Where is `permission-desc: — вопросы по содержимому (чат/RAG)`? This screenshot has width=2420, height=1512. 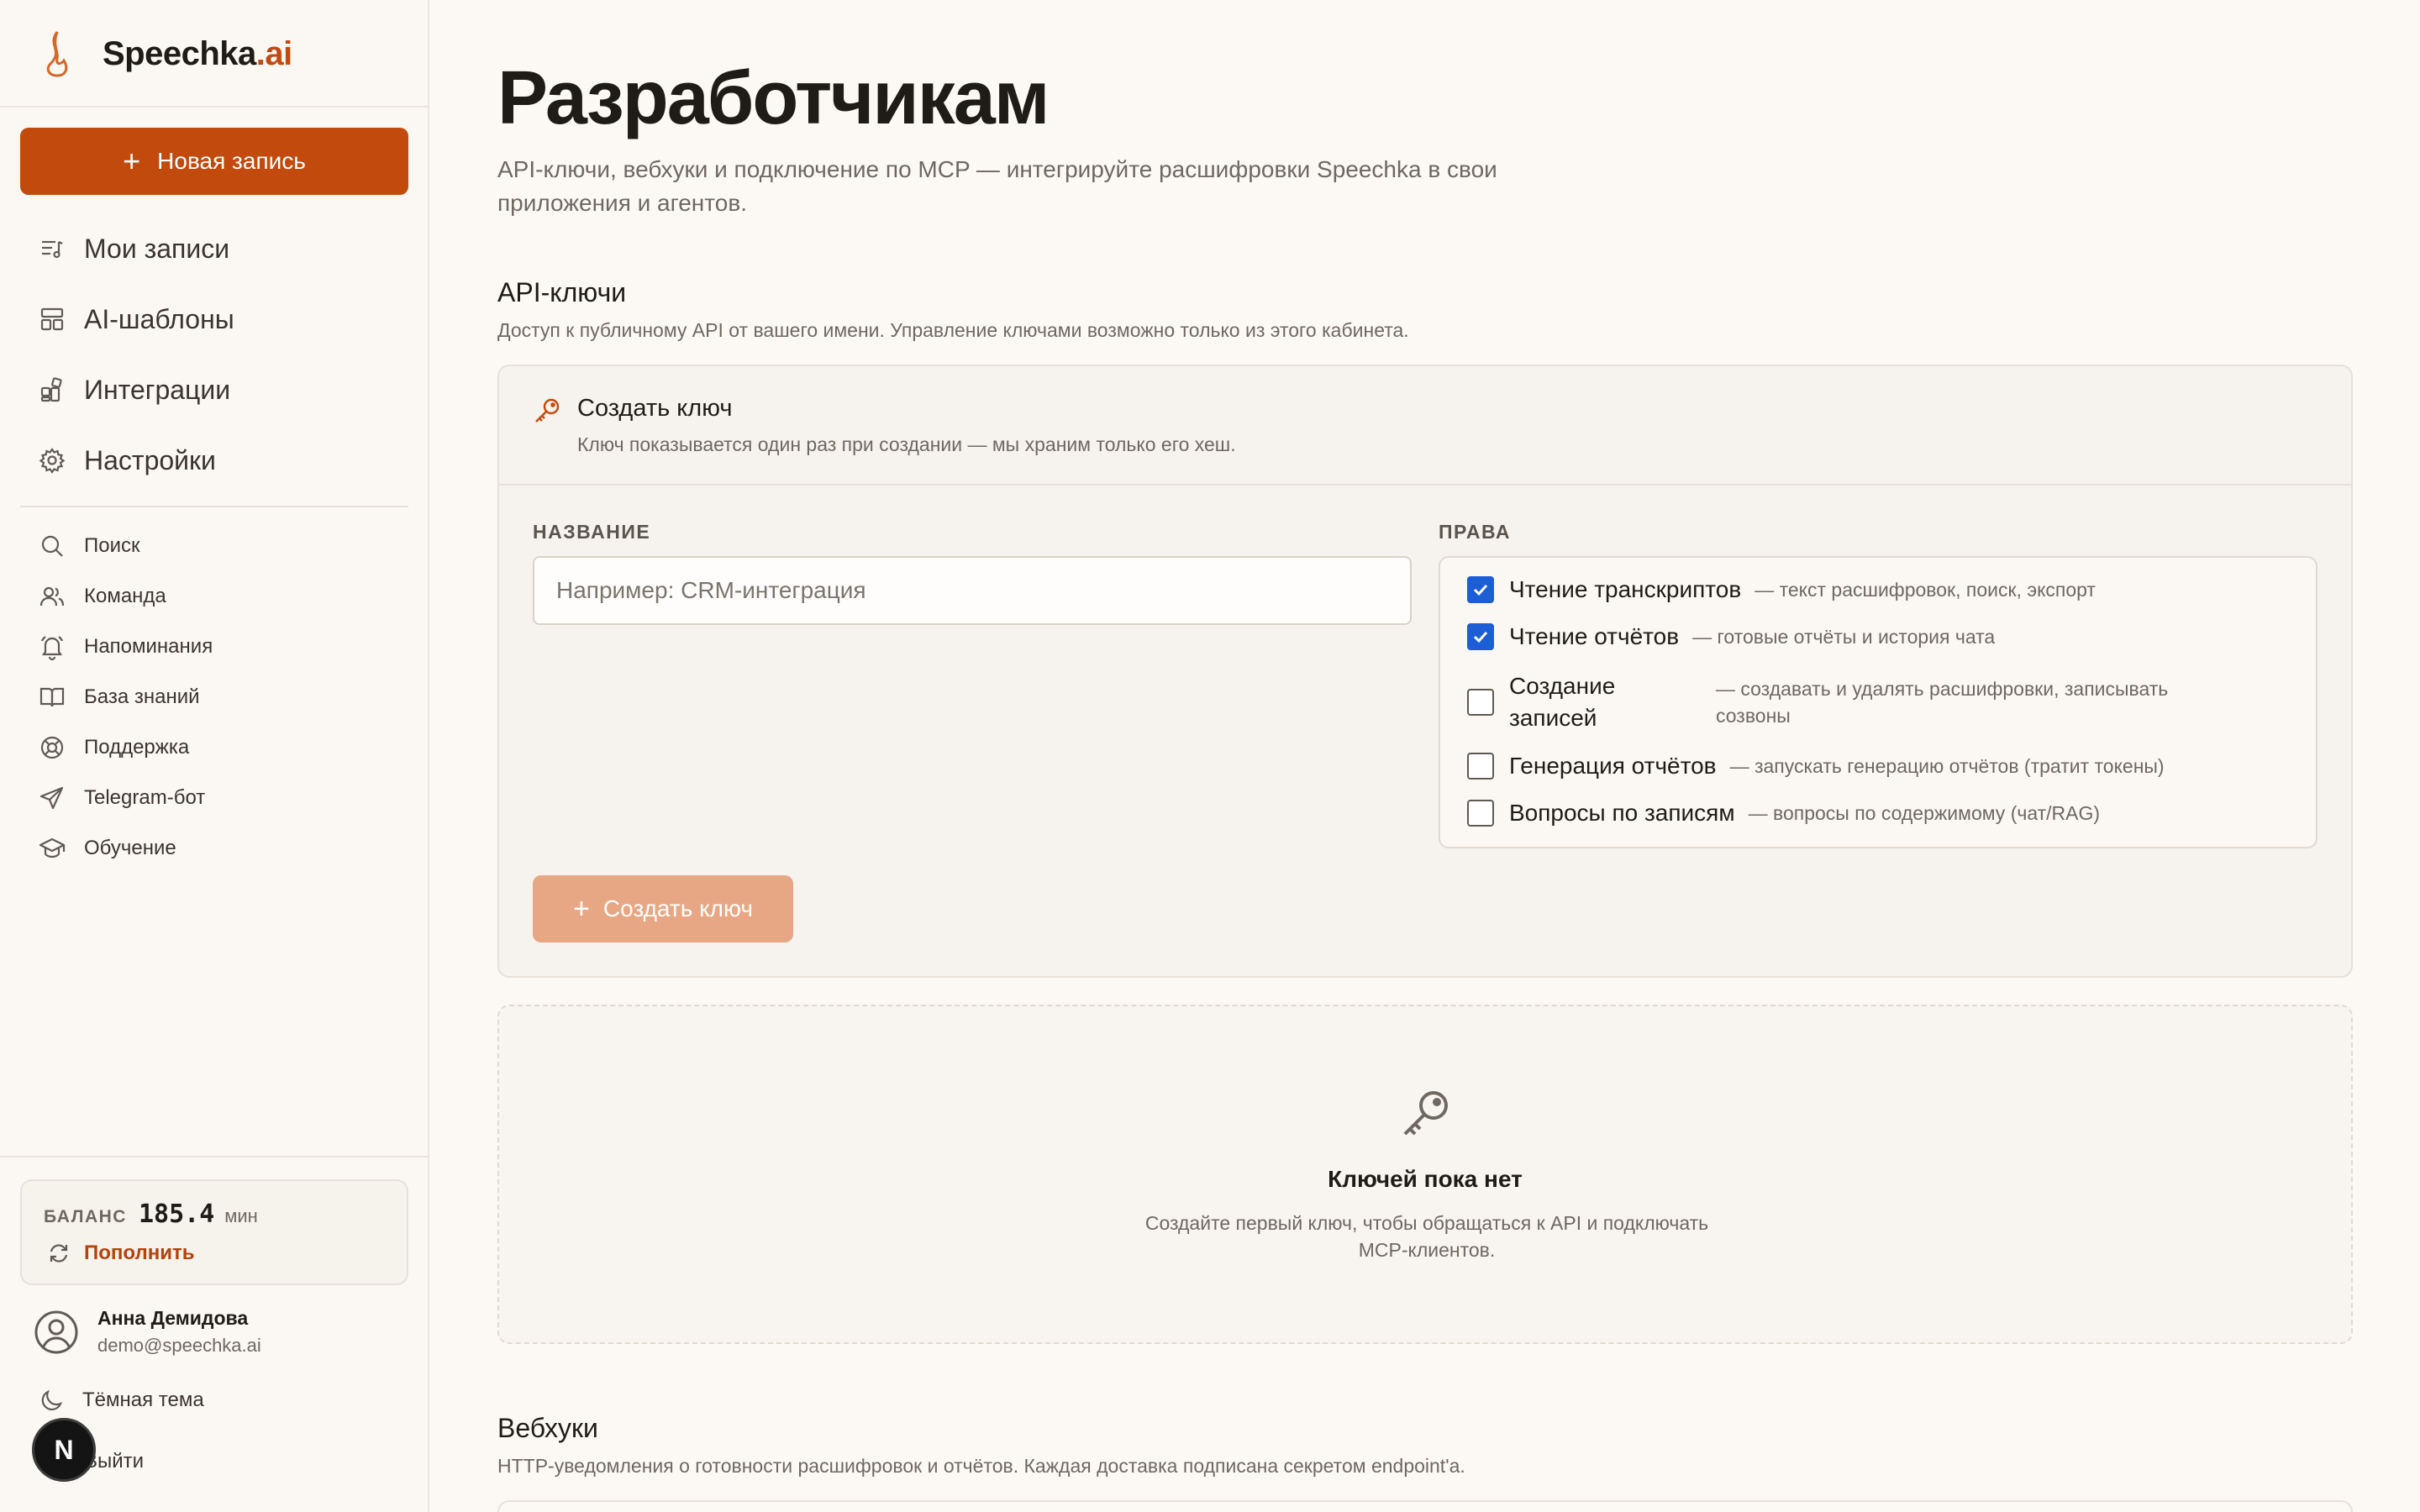 permission-desc: — вопросы по содержимому (чат/RAG) is located at coordinates (1924, 812).